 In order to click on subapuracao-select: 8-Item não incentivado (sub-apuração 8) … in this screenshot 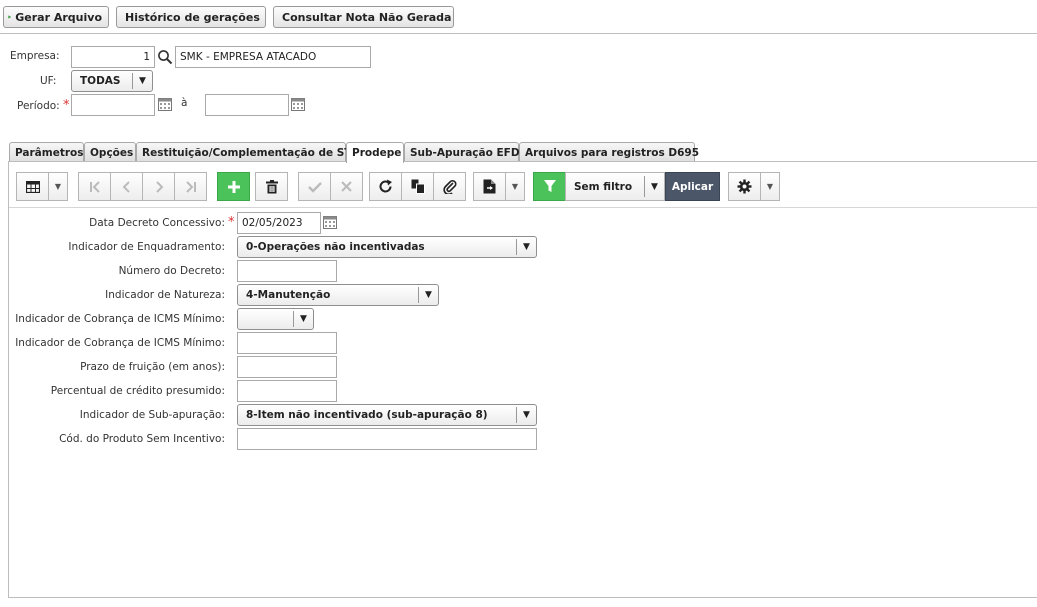, I will do `click(387, 415)`.